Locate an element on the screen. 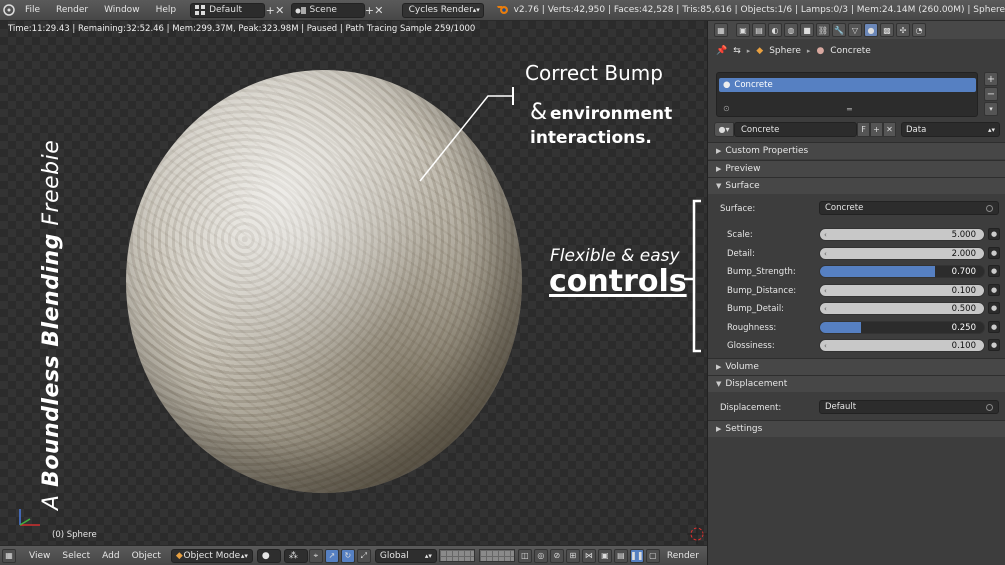 This screenshot has height=565, width=1005. pause-render-icon: ❚❚ is located at coordinates (636, 555).